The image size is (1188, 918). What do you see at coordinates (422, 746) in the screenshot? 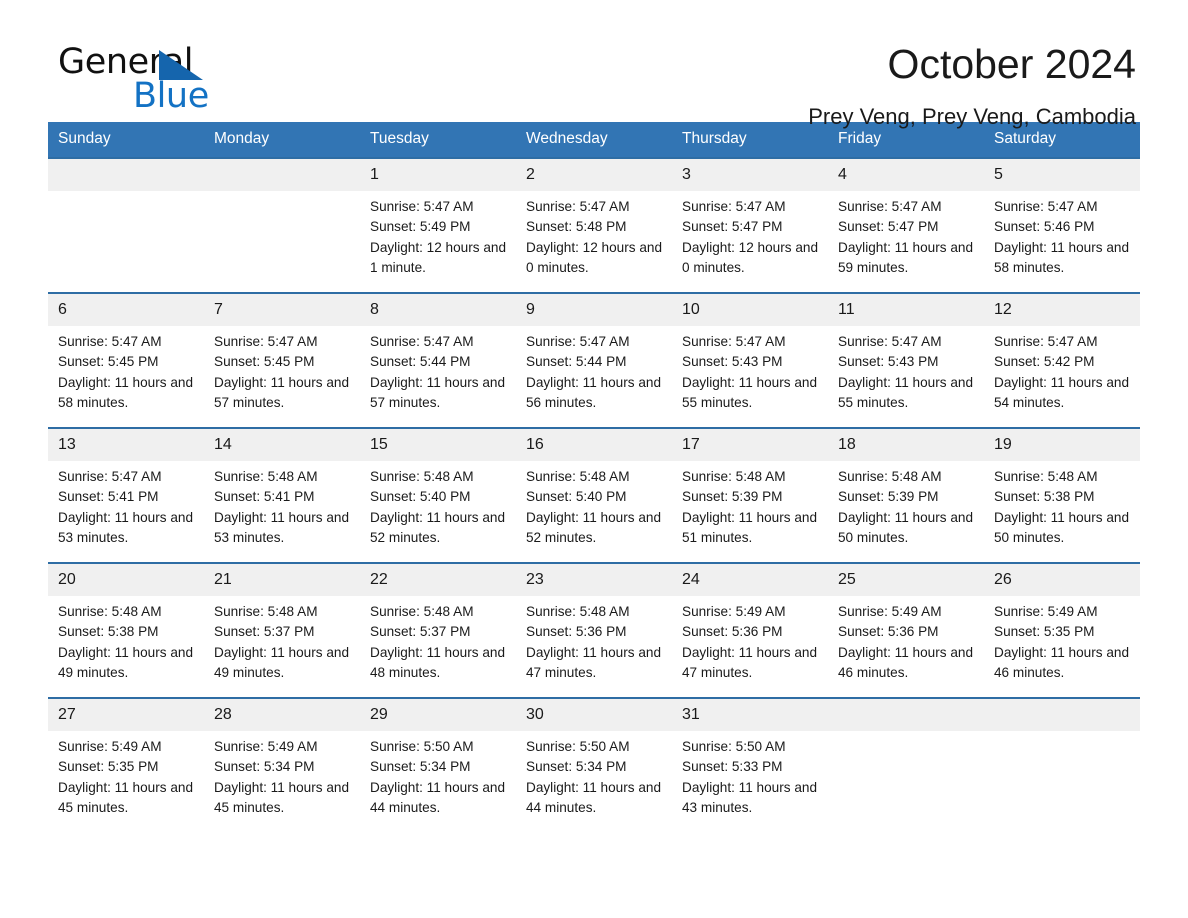
I see `sunrise-text: Sunrise: 5:50 AM` at bounding box center [422, 746].